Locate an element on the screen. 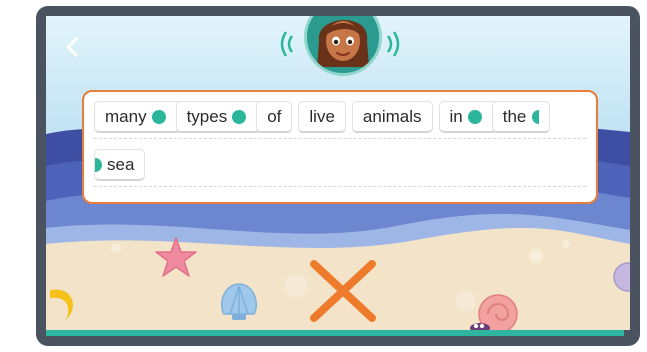  word-chip-in: in is located at coordinates (468, 117).